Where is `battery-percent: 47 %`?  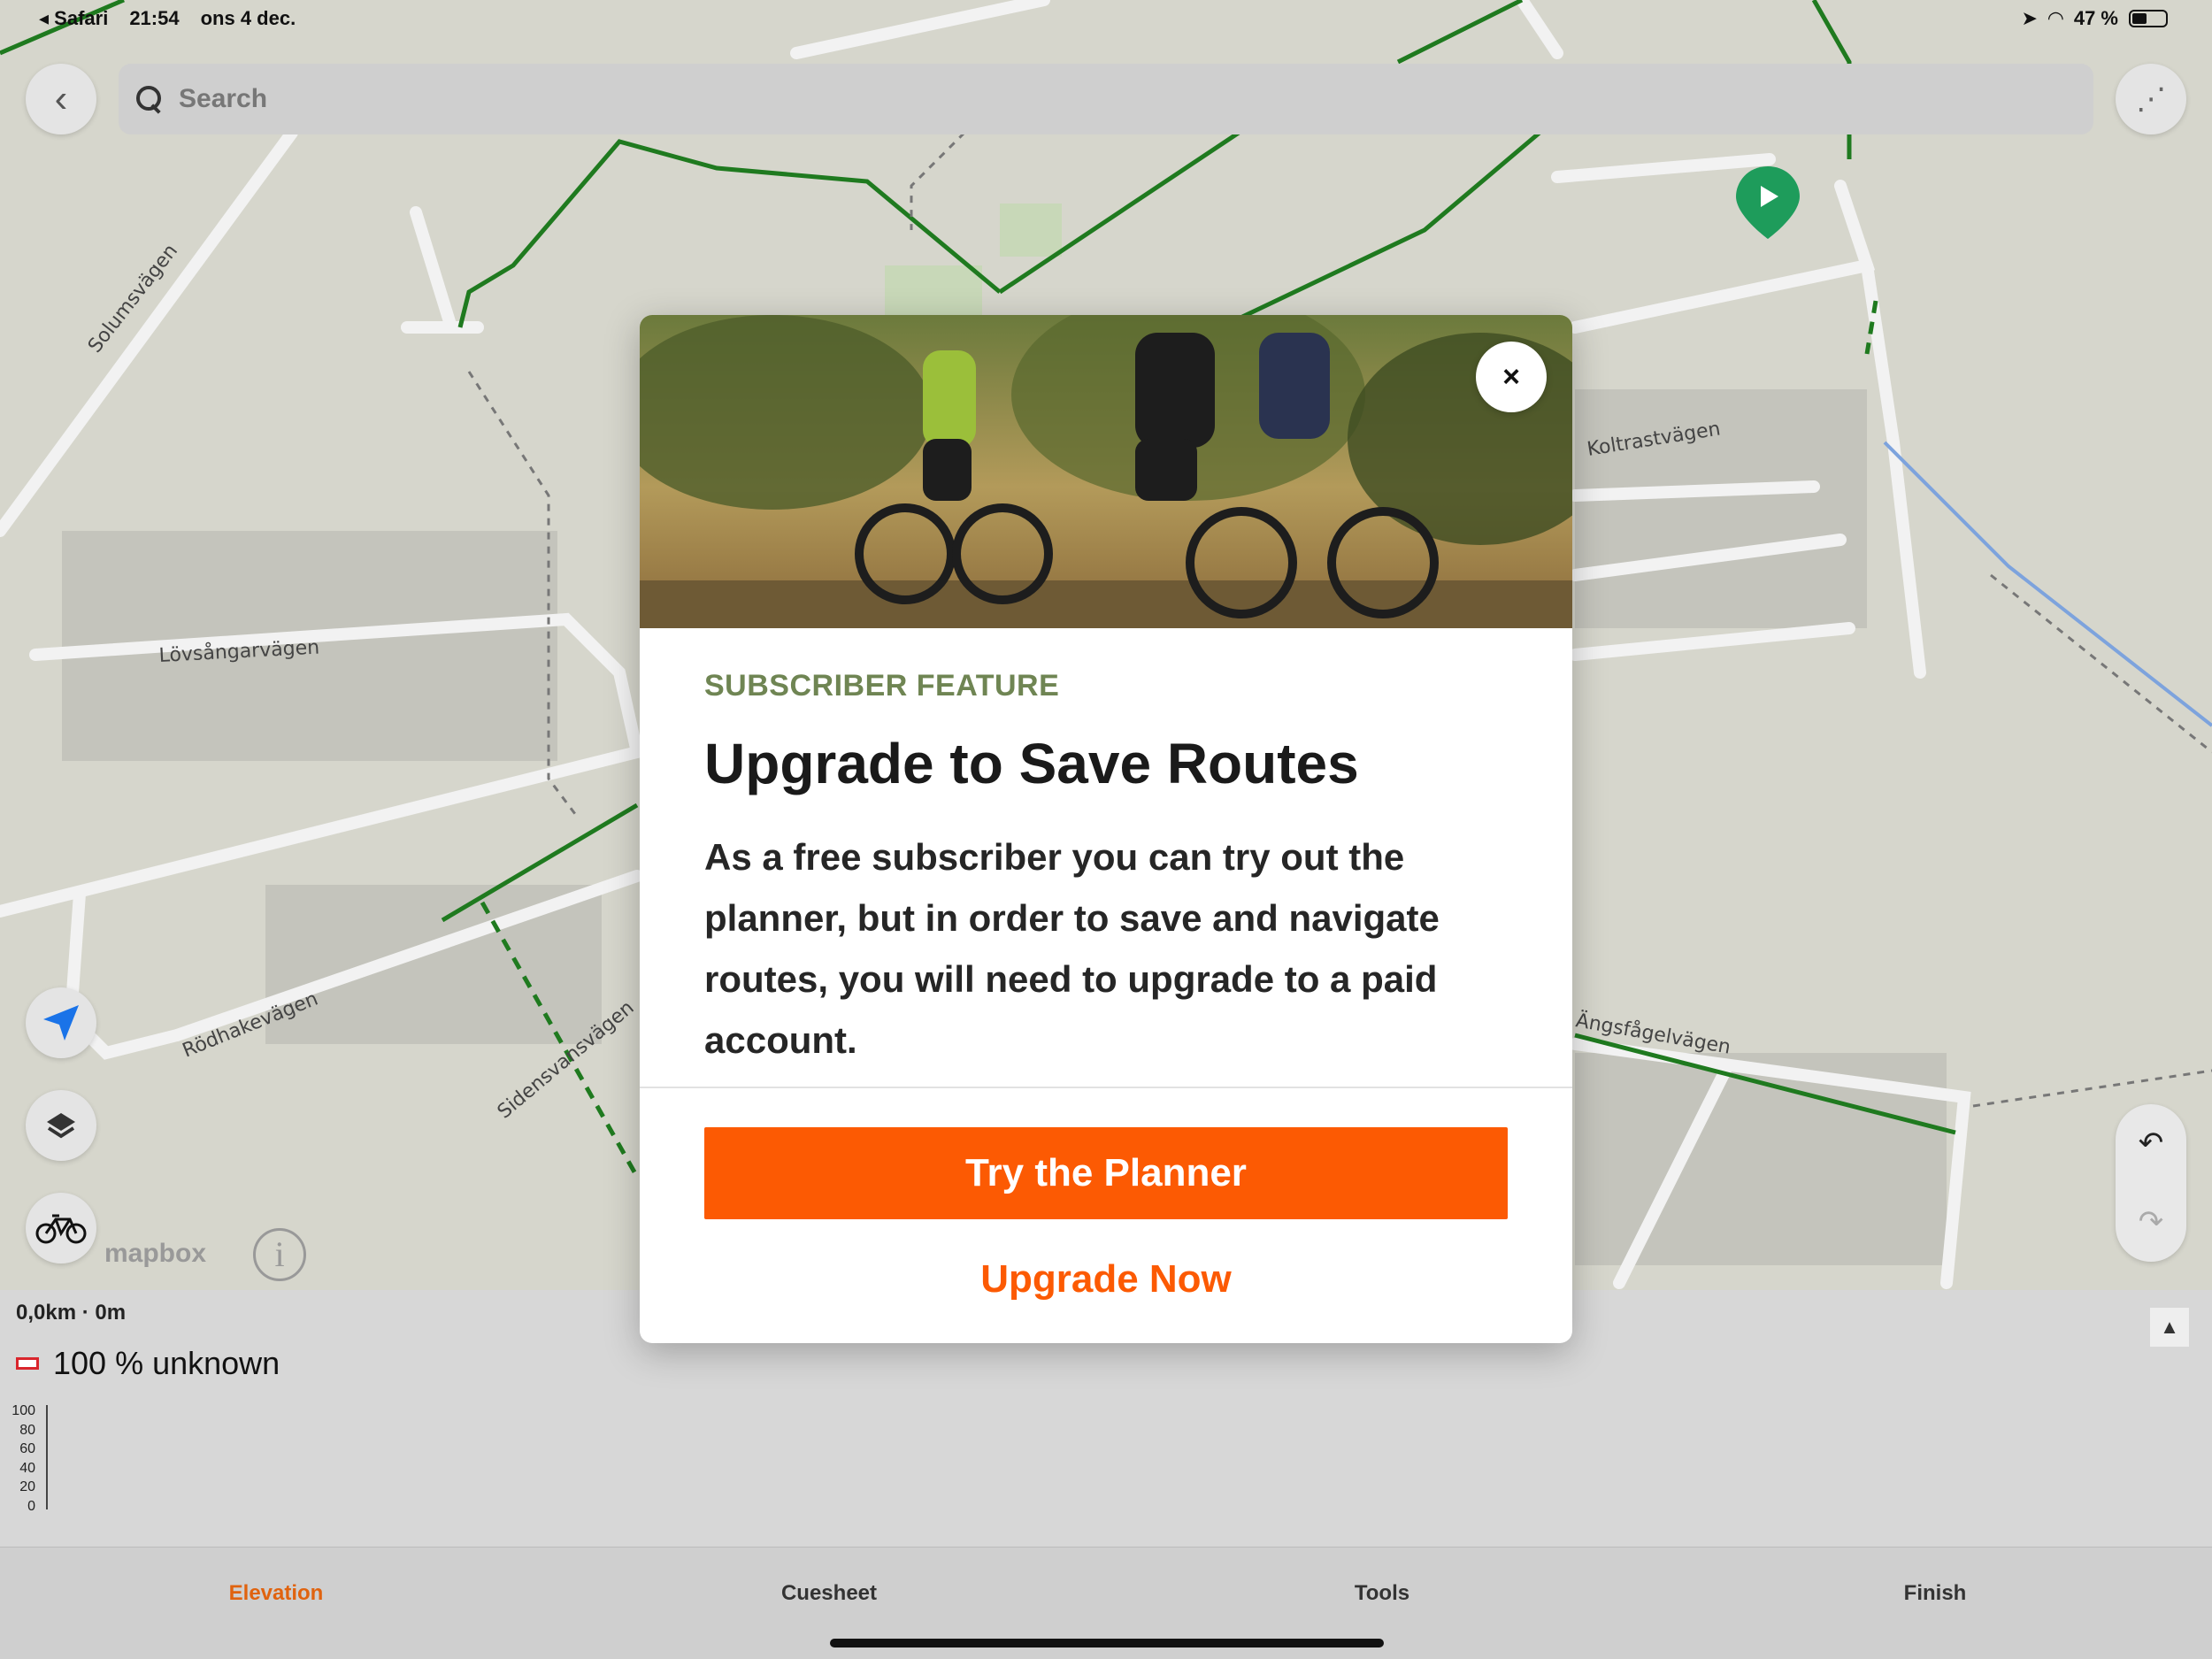 battery-percent: 47 % is located at coordinates (2096, 18).